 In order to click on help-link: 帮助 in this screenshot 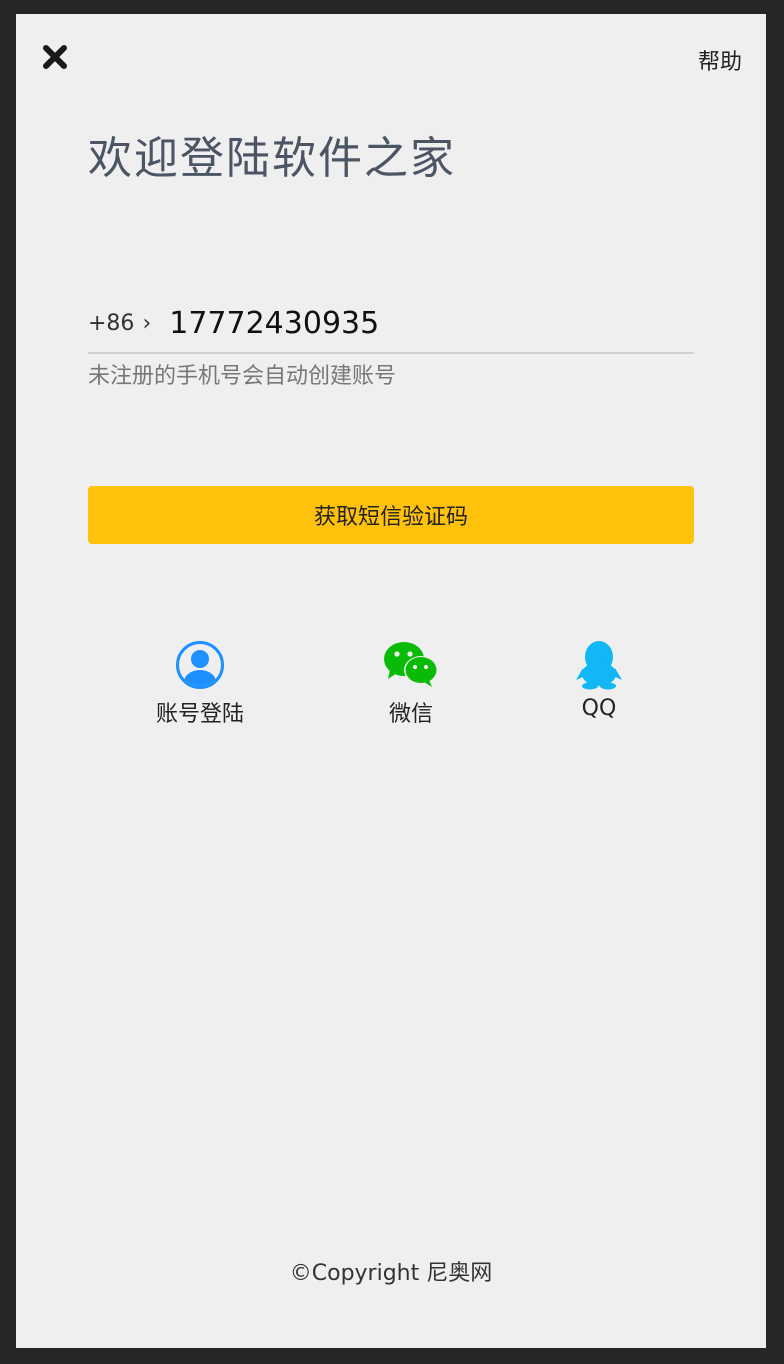, I will do `click(720, 60)`.